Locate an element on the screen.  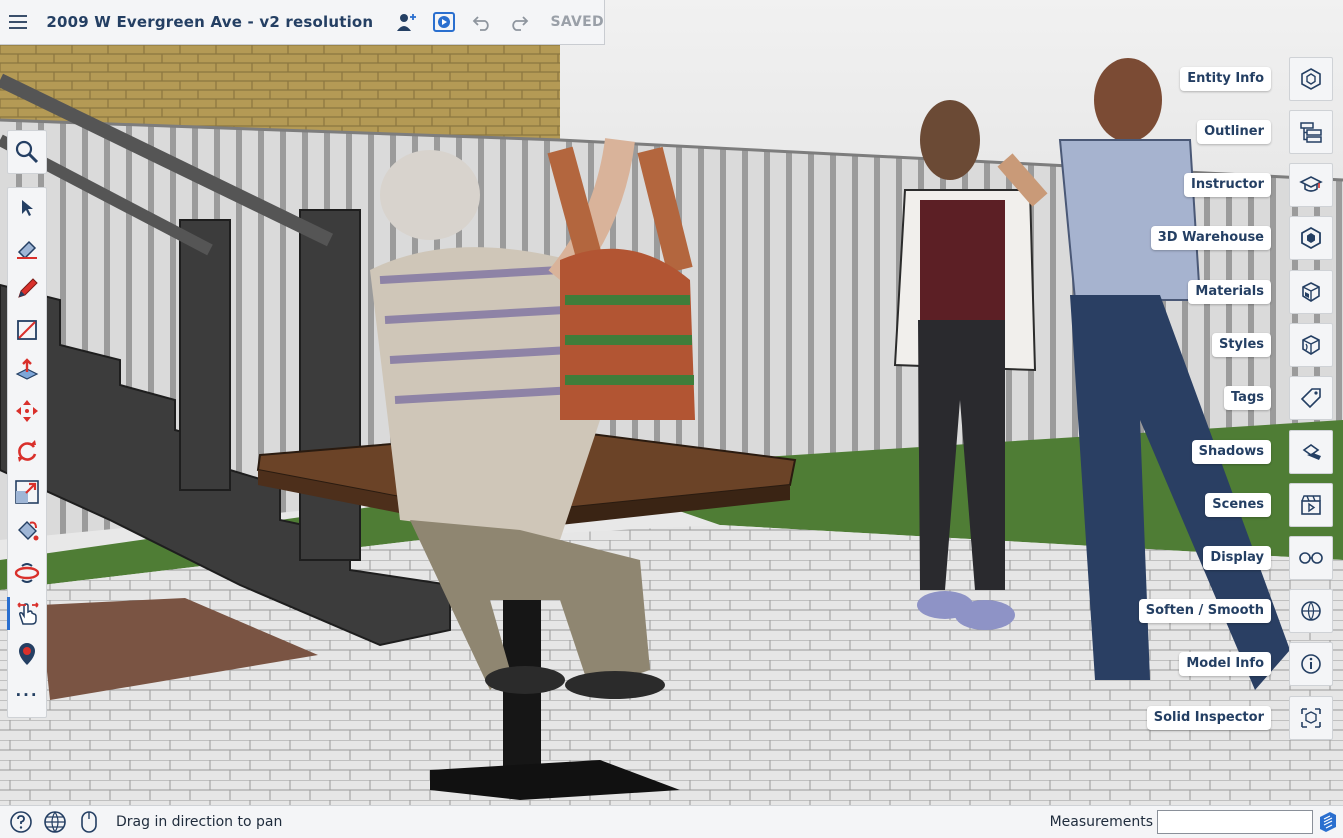
pencil-icon is located at coordinates (27, 289).